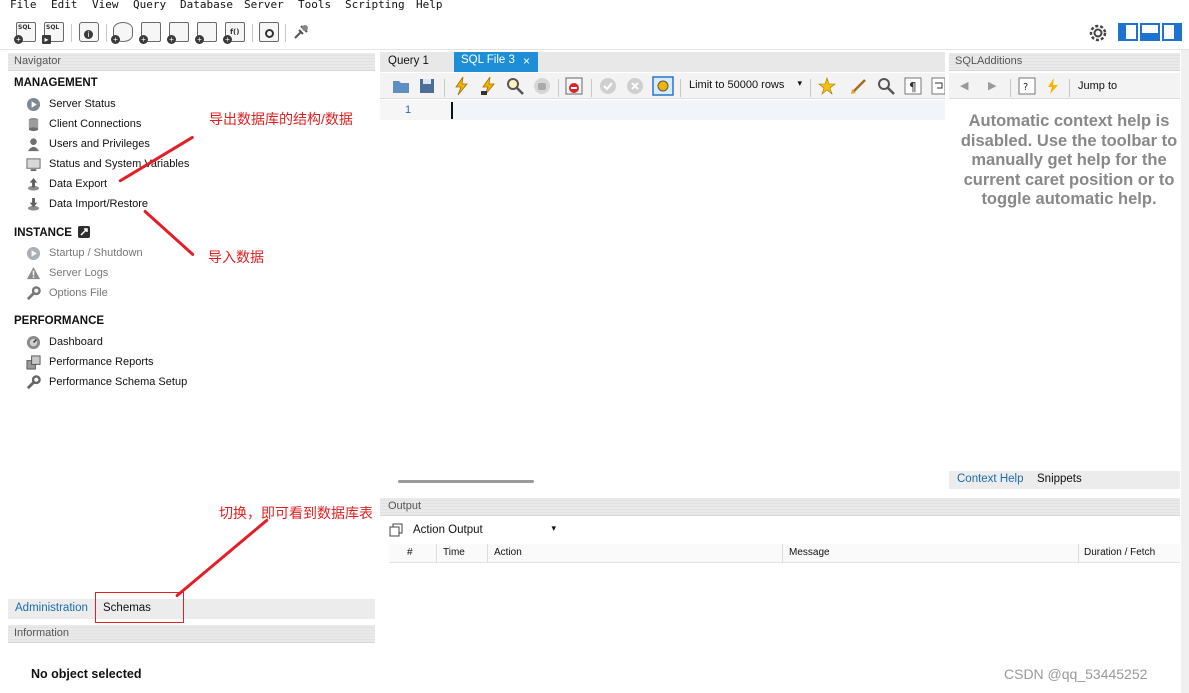  What do you see at coordinates (87, 204) in the screenshot?
I see `nav-data-import-restore: Data Import/Restore` at bounding box center [87, 204].